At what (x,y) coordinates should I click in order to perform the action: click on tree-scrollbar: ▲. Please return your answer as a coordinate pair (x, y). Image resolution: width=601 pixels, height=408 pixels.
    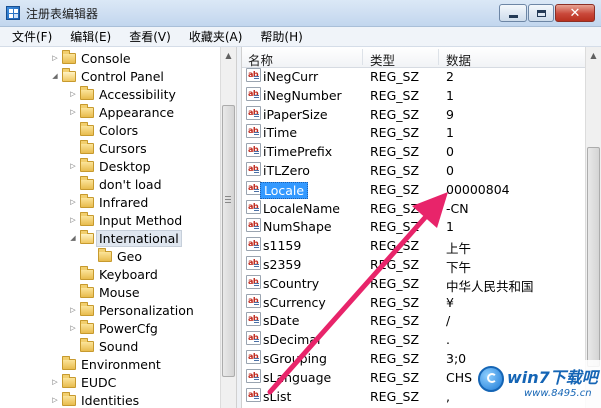
    Looking at the image, I should click on (228, 227).